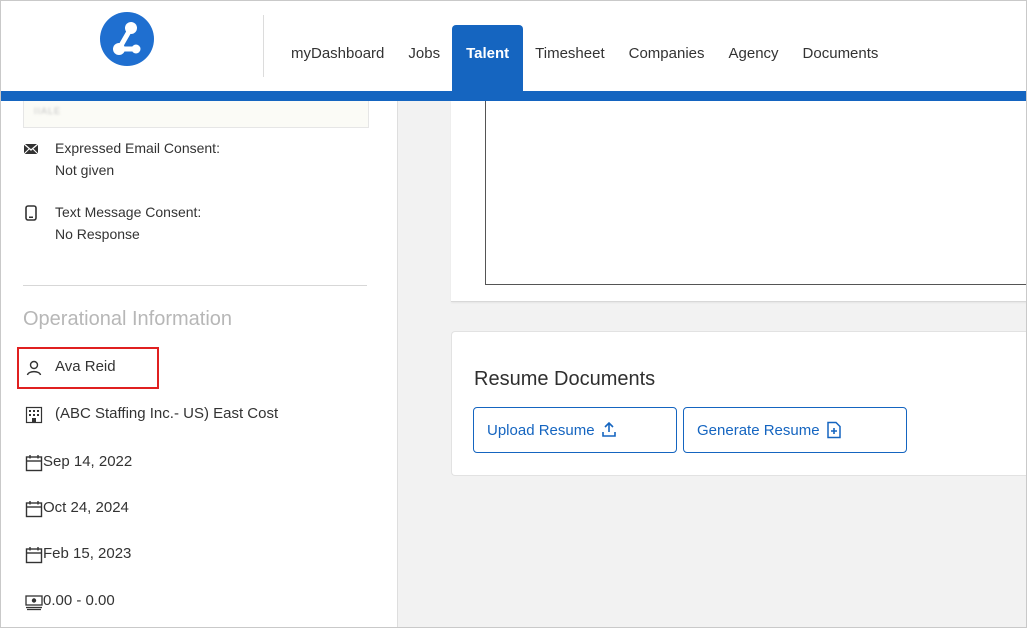 Image resolution: width=1027 pixels, height=628 pixels. Describe the element at coordinates (48, 111) in the screenshot. I see `redacted-text: IIALE` at that location.